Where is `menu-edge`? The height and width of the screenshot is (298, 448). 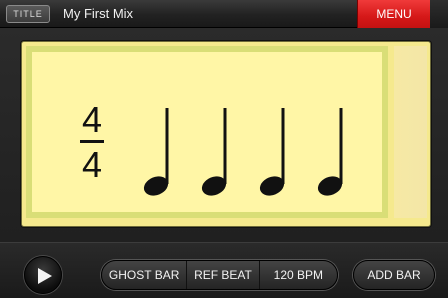 menu-edge is located at coordinates (439, 14).